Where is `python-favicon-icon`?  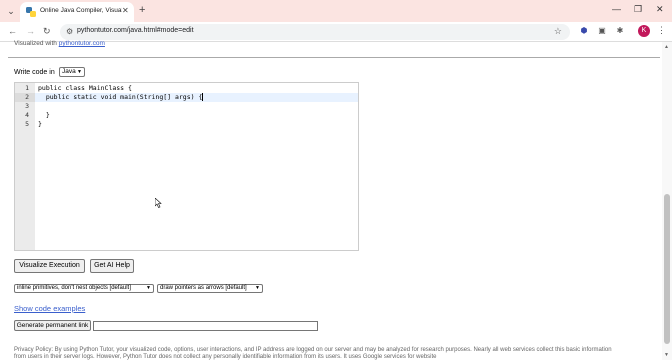 python-favicon-icon is located at coordinates (31, 12).